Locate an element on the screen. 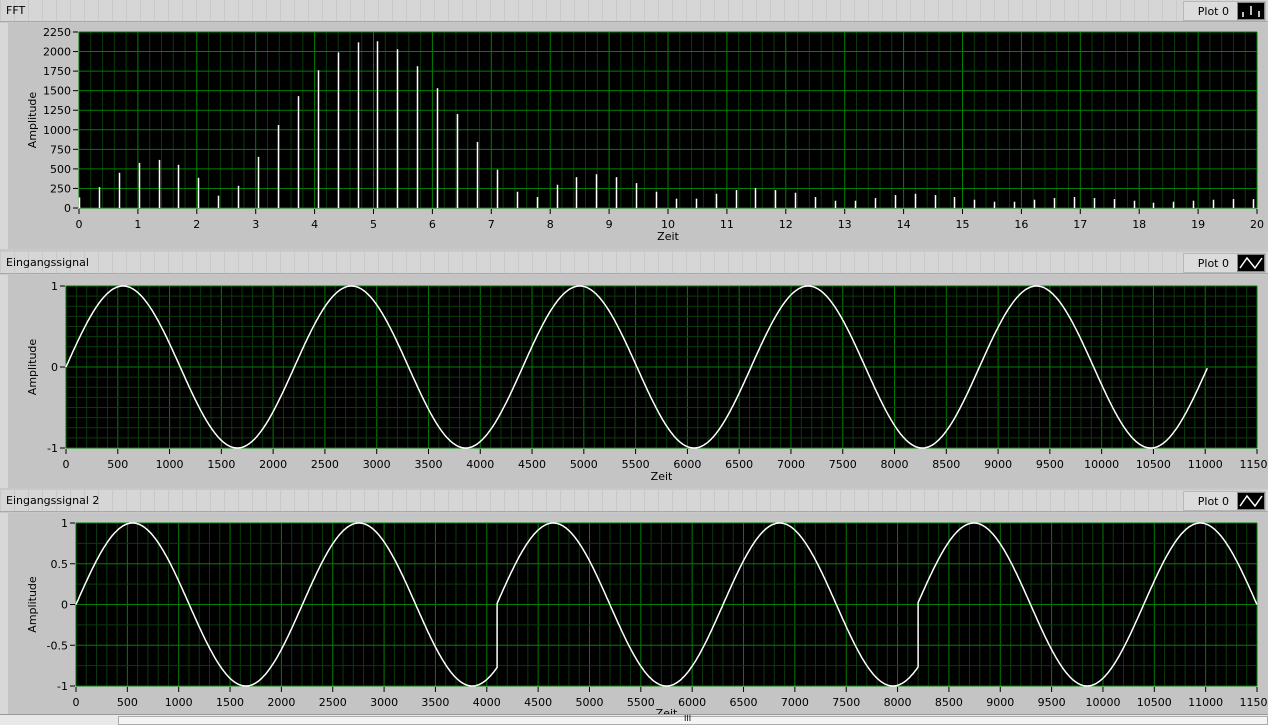 This screenshot has height=725, width=1268. x-tick-label: 11 is located at coordinates (727, 224).